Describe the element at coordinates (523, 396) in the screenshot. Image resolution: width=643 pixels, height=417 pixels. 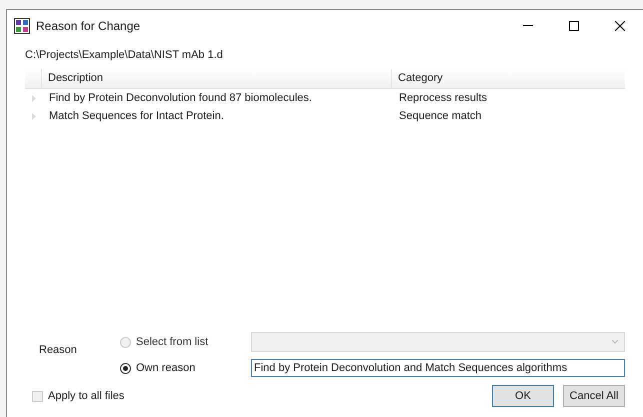
I see `ok-button: OK` at that location.